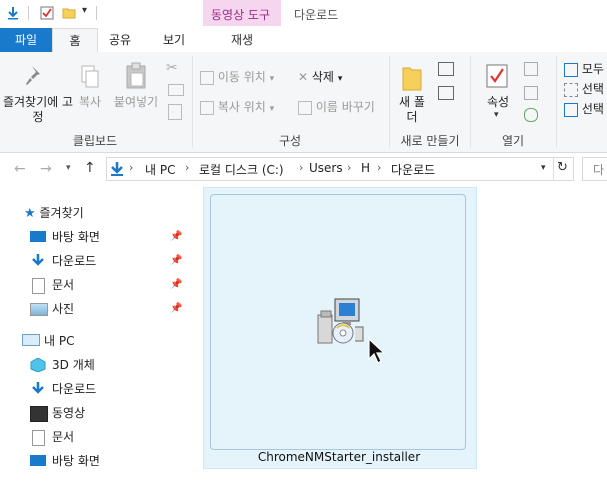 The image size is (607, 482). What do you see at coordinates (543, 168) in the screenshot?
I see `address-dropdown-icon: ▾` at bounding box center [543, 168].